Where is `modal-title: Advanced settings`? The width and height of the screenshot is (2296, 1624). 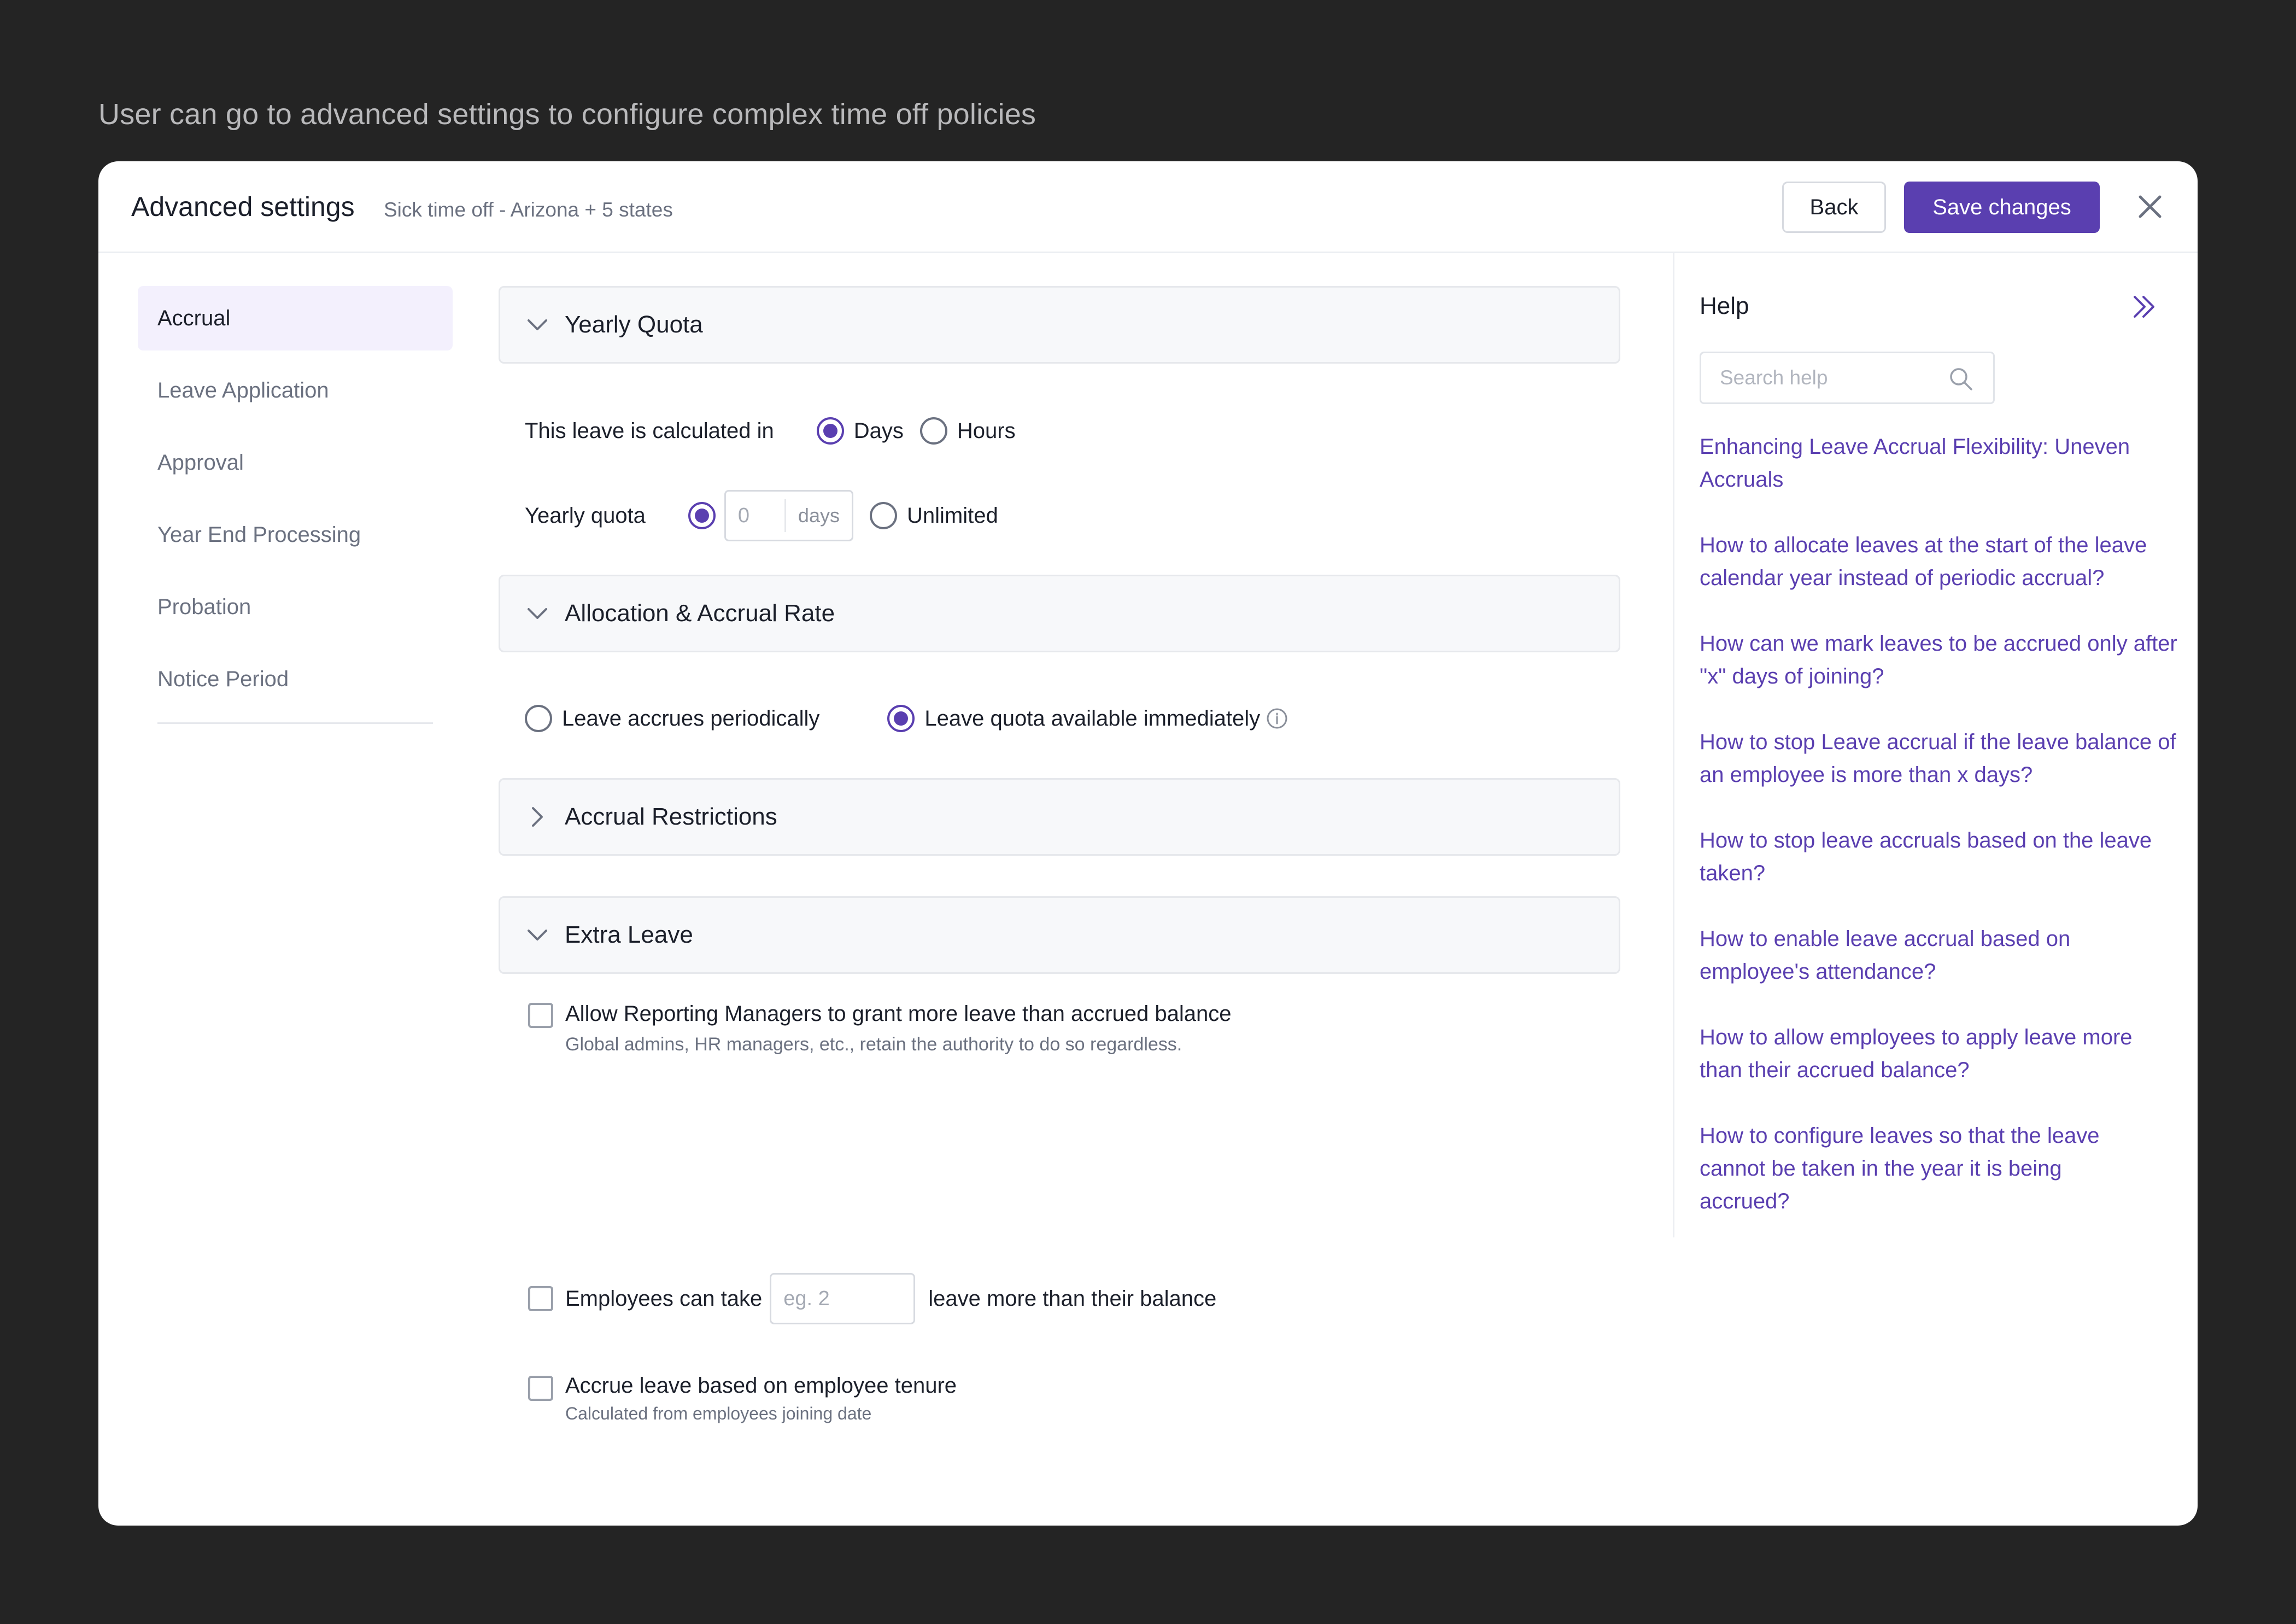 modal-title: Advanced settings is located at coordinates (243, 207).